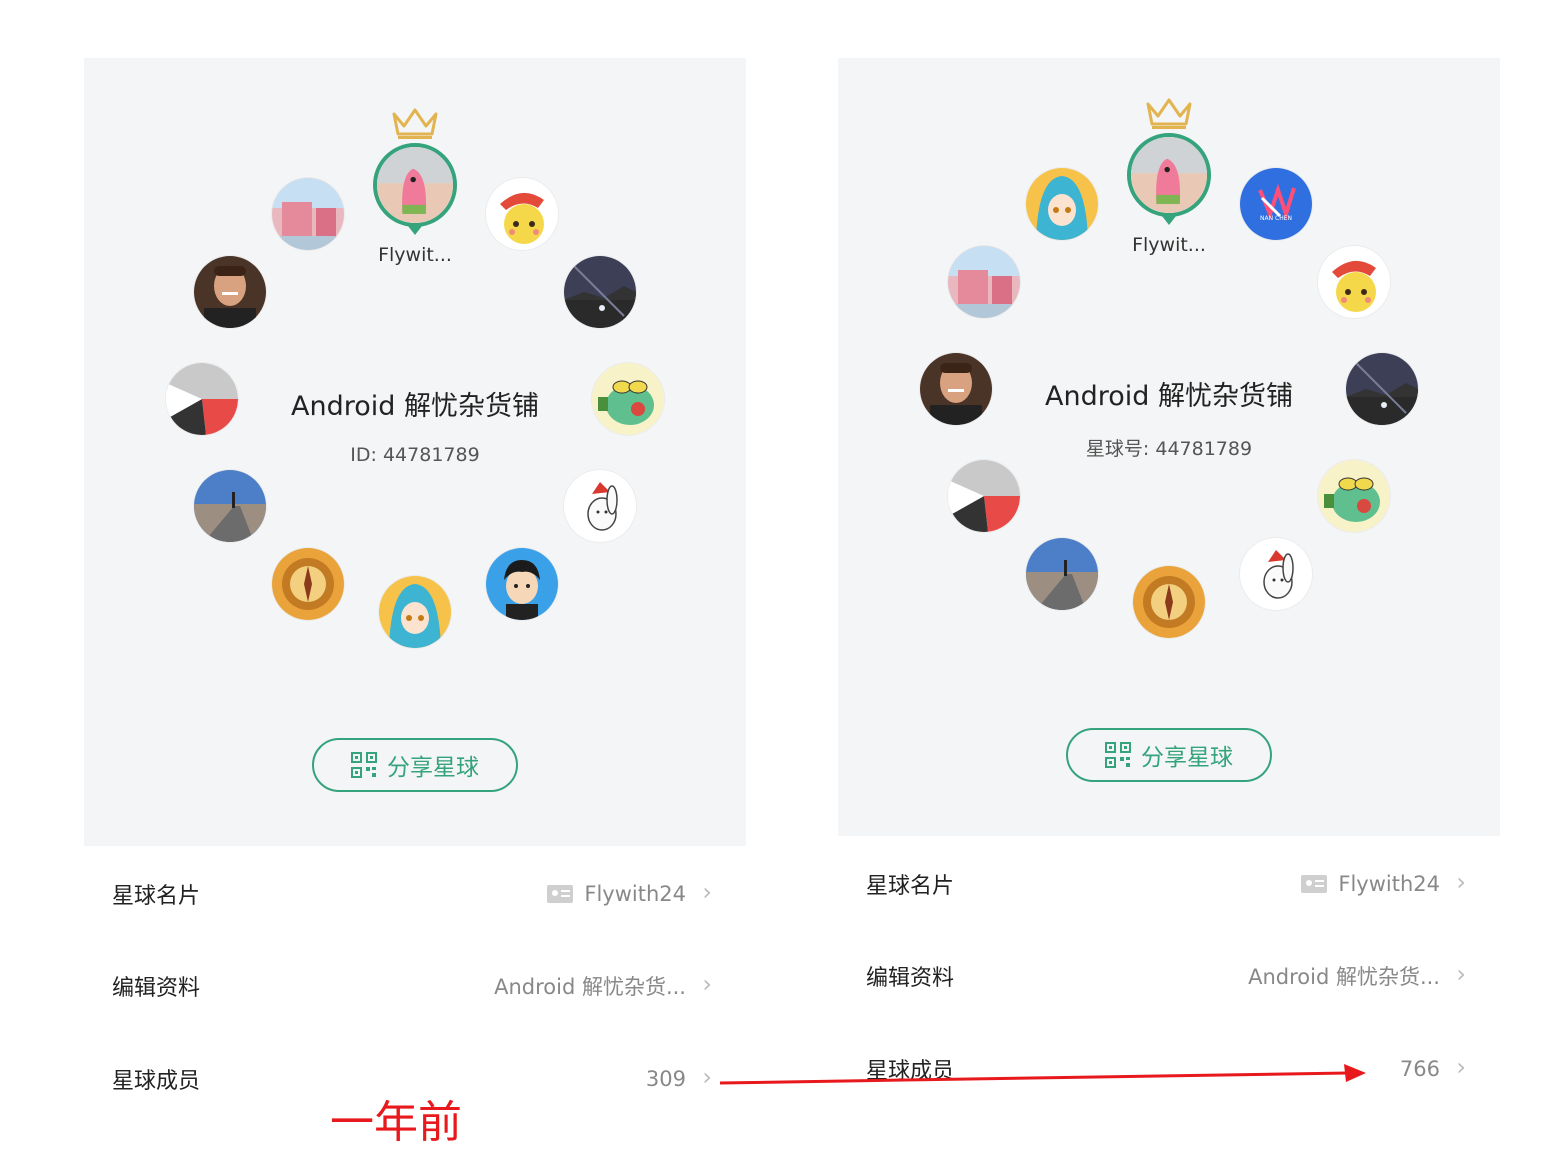 This screenshot has width=1568, height=1168. Describe the element at coordinates (396, 1122) in the screenshot. I see `annotation-text: 一年前` at that location.